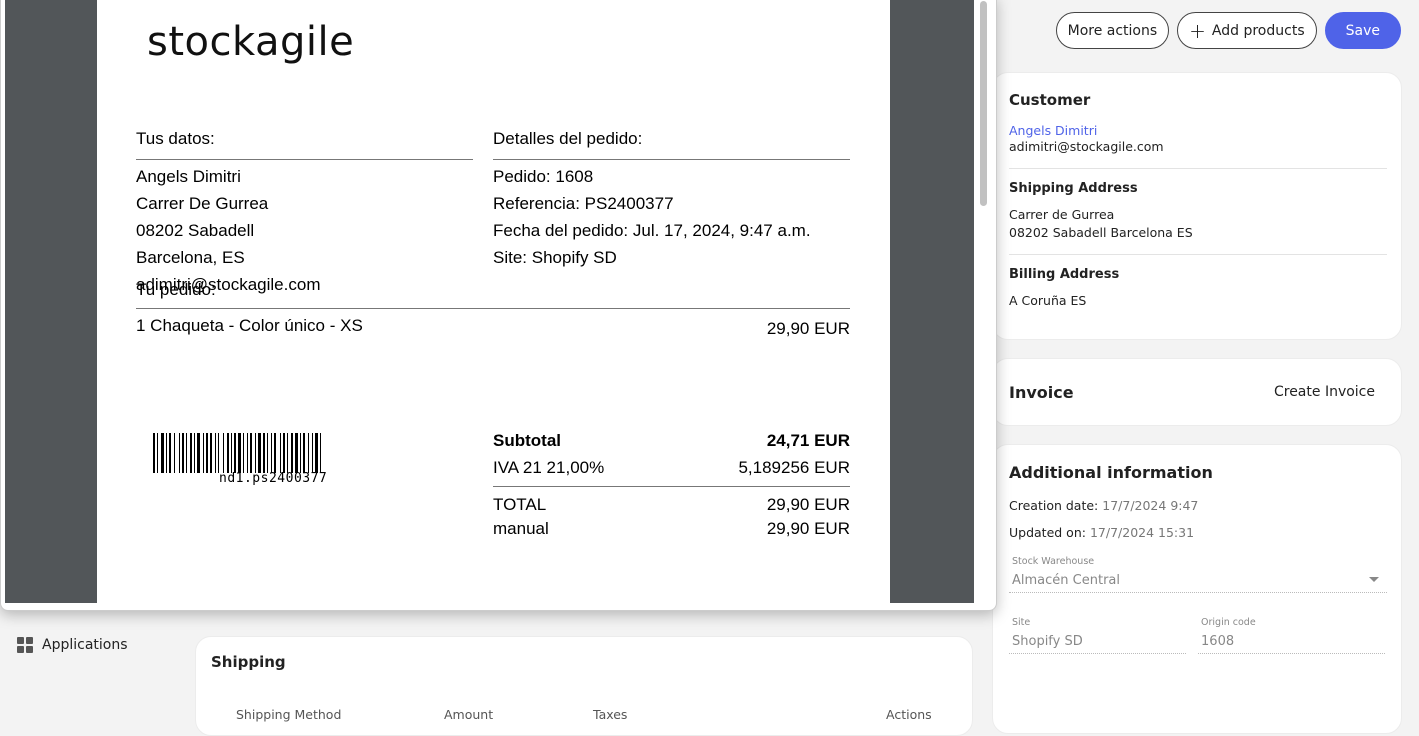  I want to click on save-button: Save, so click(1362, 30).